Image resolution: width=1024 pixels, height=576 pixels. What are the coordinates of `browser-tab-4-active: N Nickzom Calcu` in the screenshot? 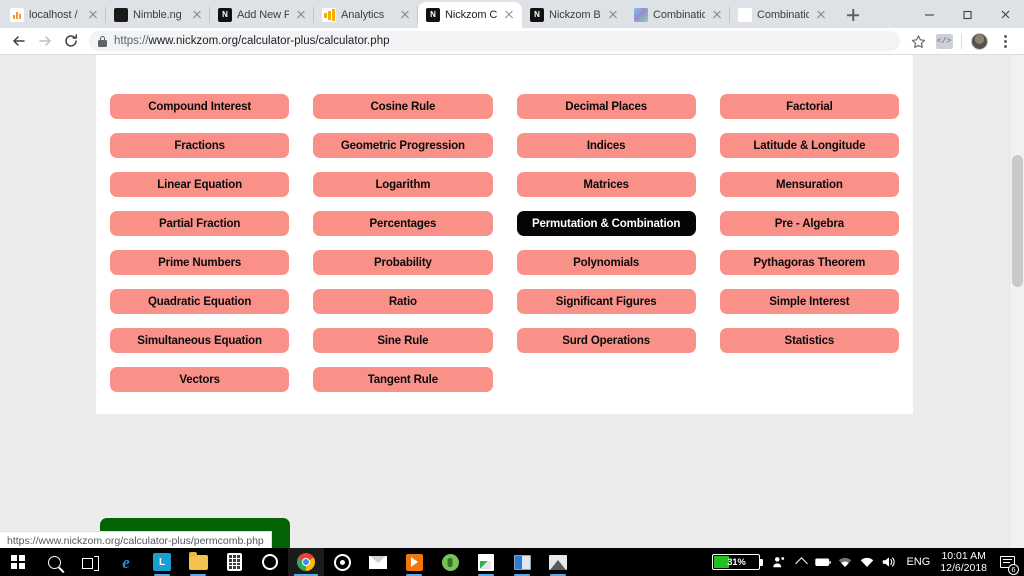 It's located at (470, 15).